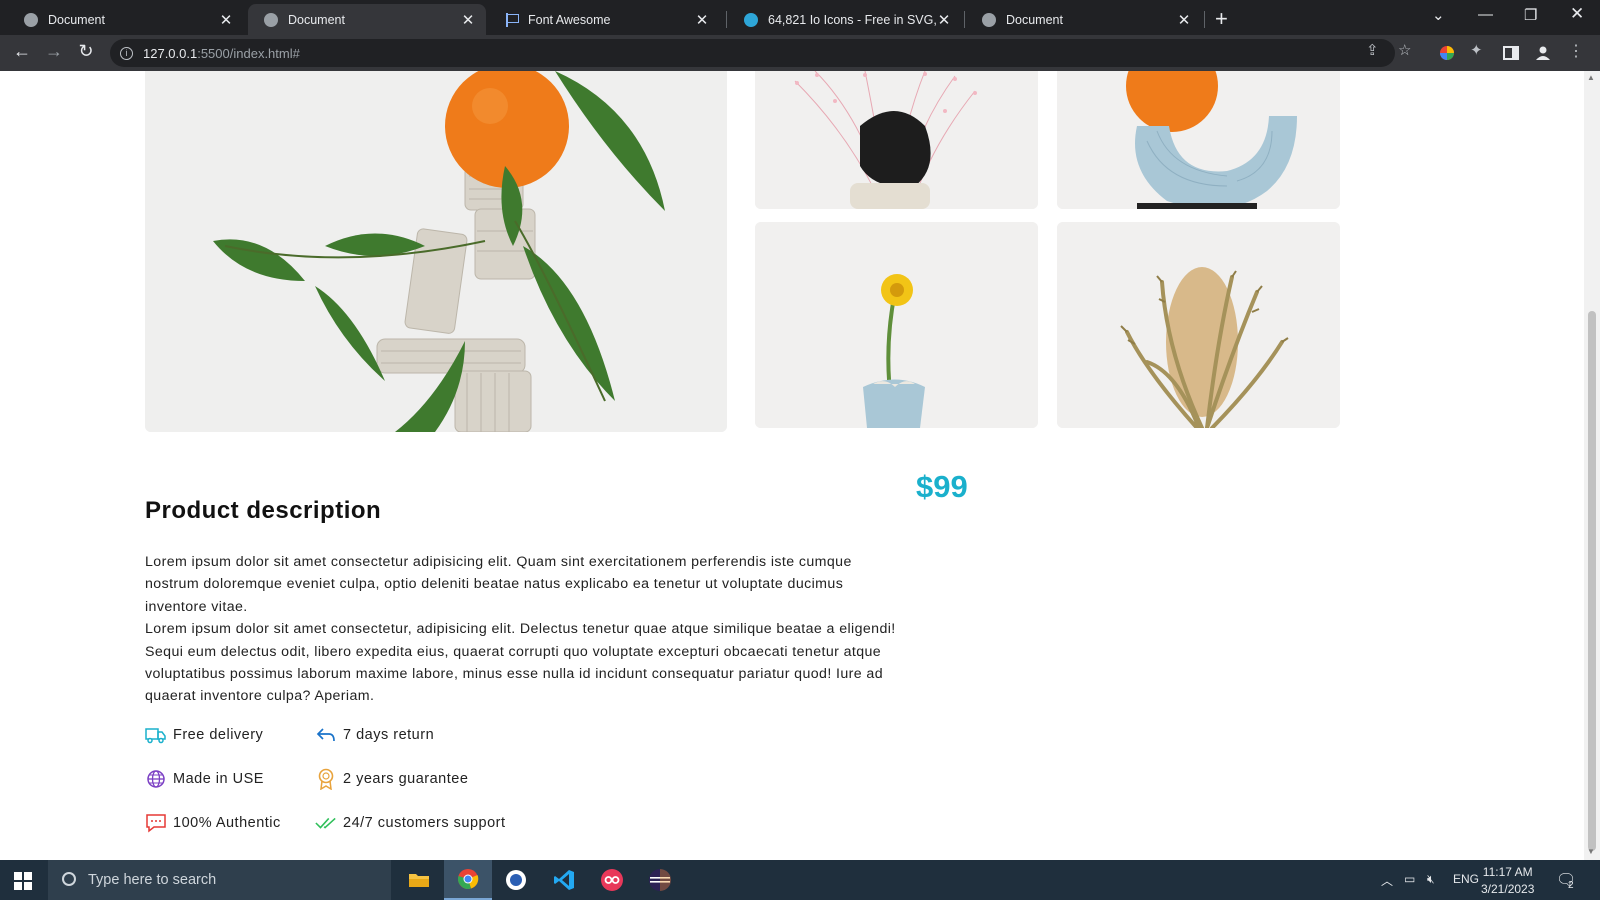  What do you see at coordinates (126, 53) in the screenshot?
I see `site-info-icon: i` at bounding box center [126, 53].